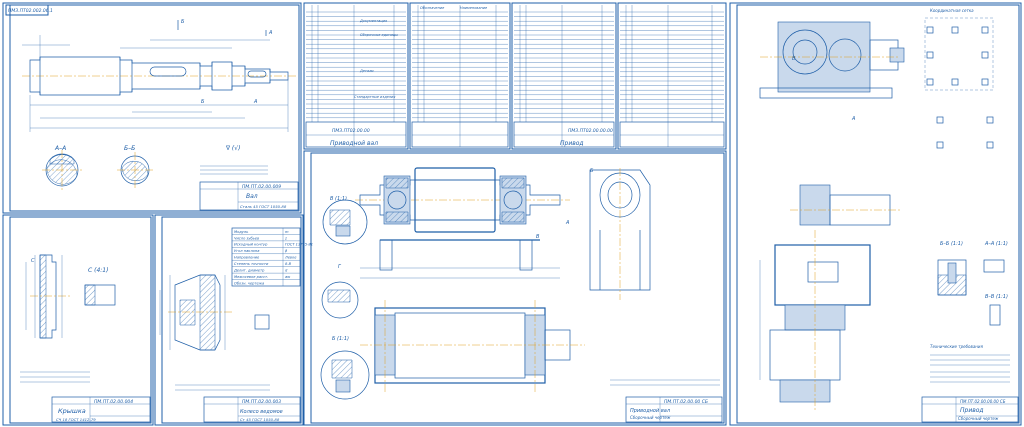  Describe the element at coordinates (290, 258) in the screenshot. I see `gear-param-value: Левое` at that location.